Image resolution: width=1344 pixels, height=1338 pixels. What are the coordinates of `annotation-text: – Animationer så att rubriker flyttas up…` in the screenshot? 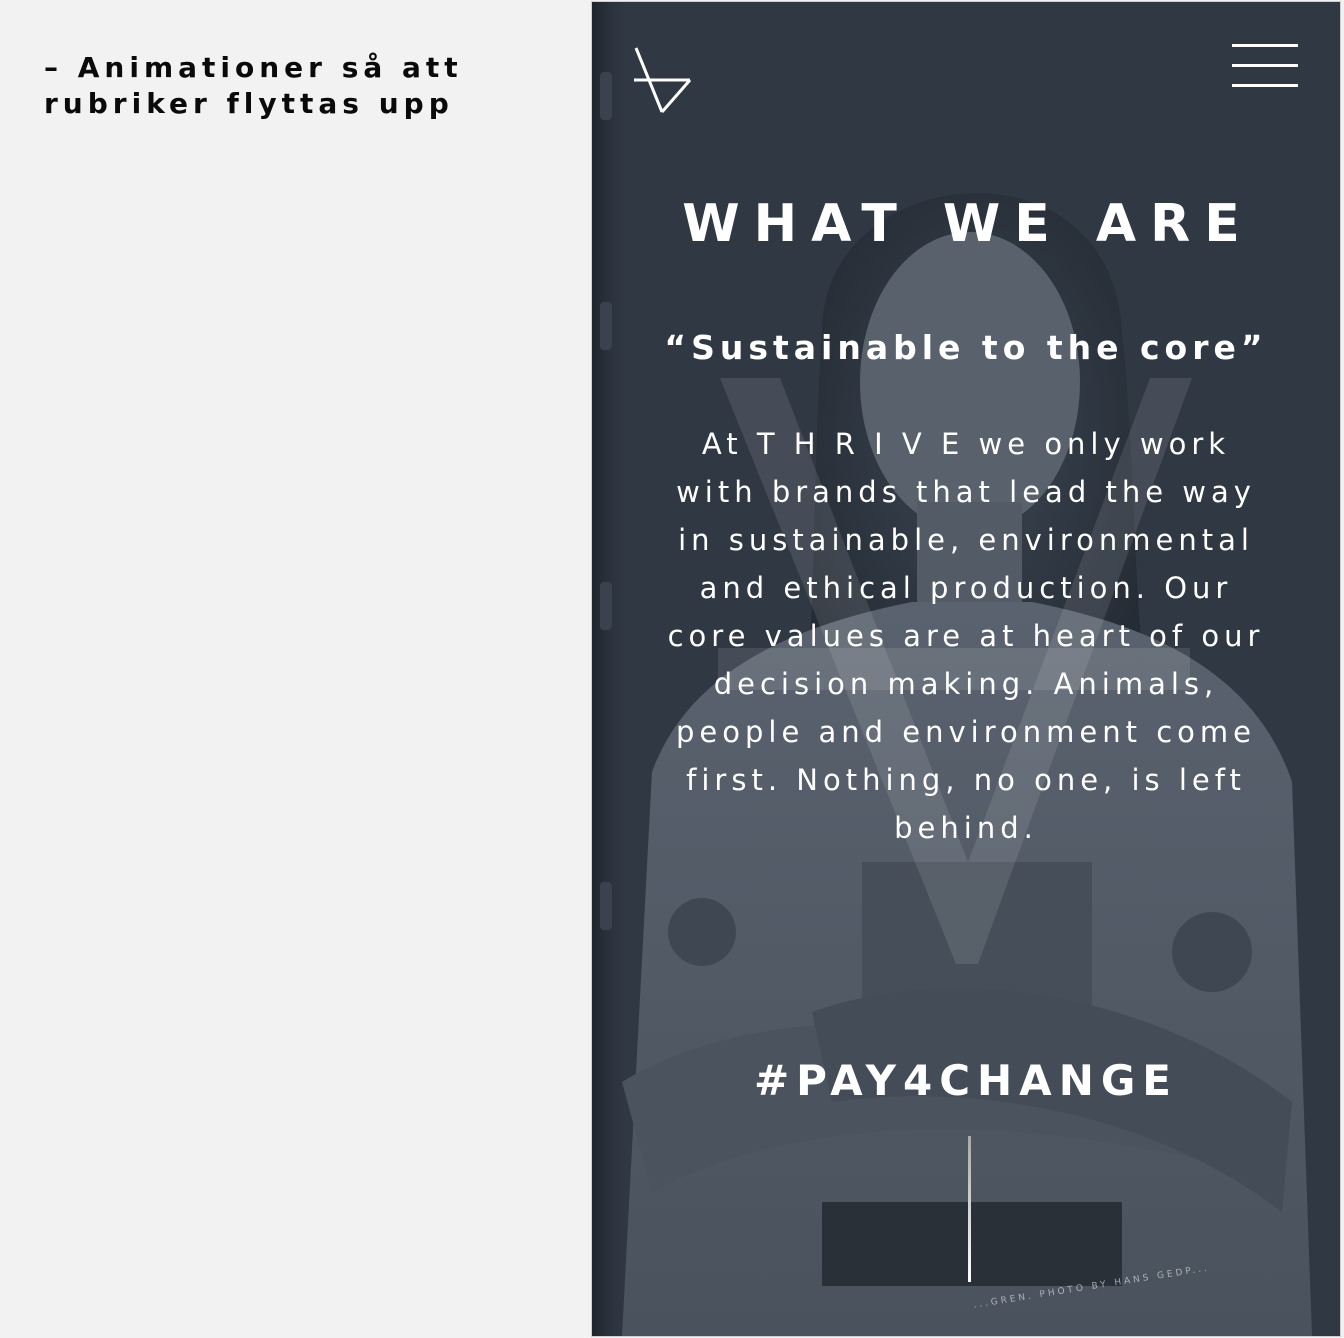 It's located at (253, 85).